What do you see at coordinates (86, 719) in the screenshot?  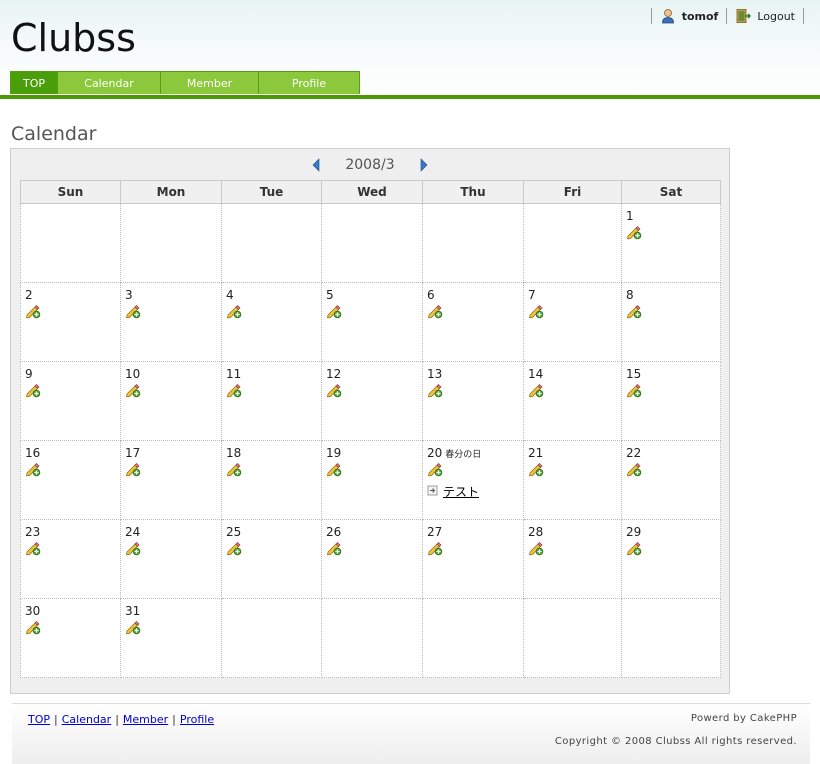 I see `footer-link-calendar: Calendar` at bounding box center [86, 719].